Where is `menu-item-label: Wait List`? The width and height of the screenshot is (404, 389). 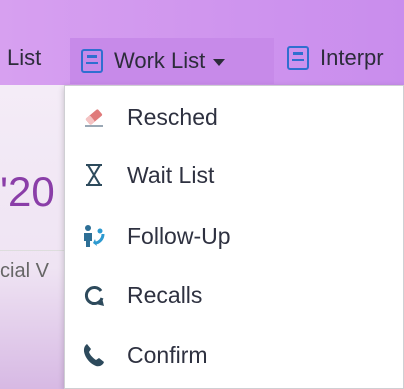
menu-item-label: Wait List is located at coordinates (171, 174).